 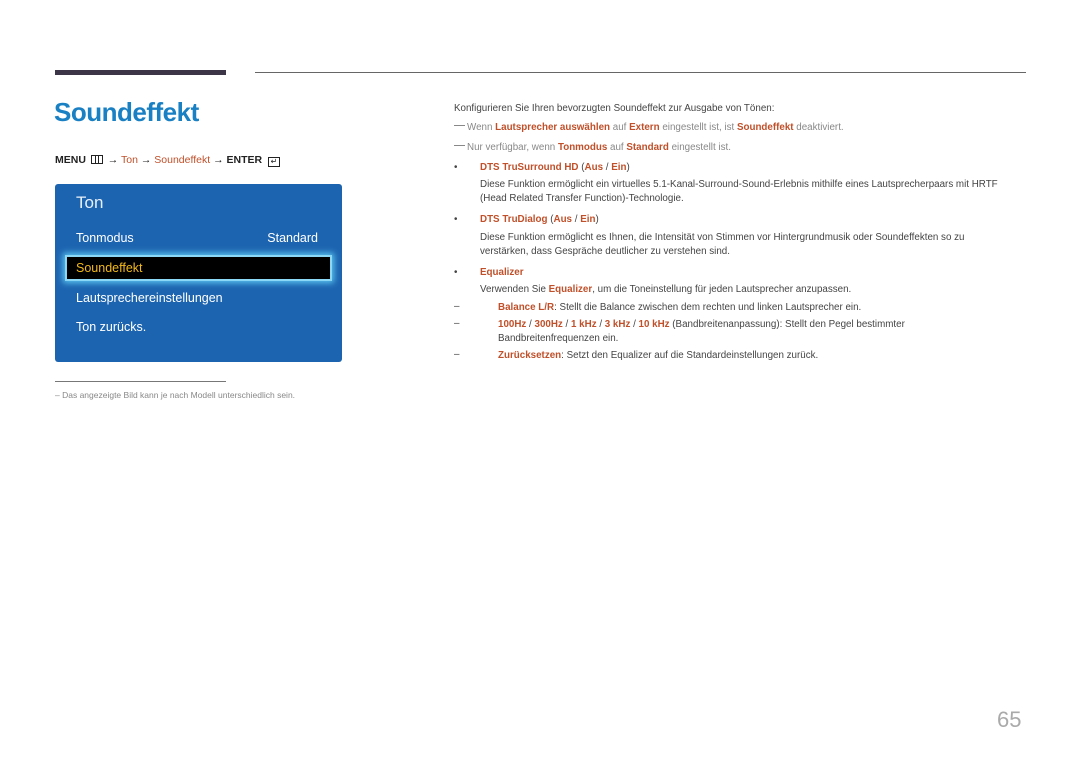 I want to click on osd-title: Ton, so click(x=90, y=202).